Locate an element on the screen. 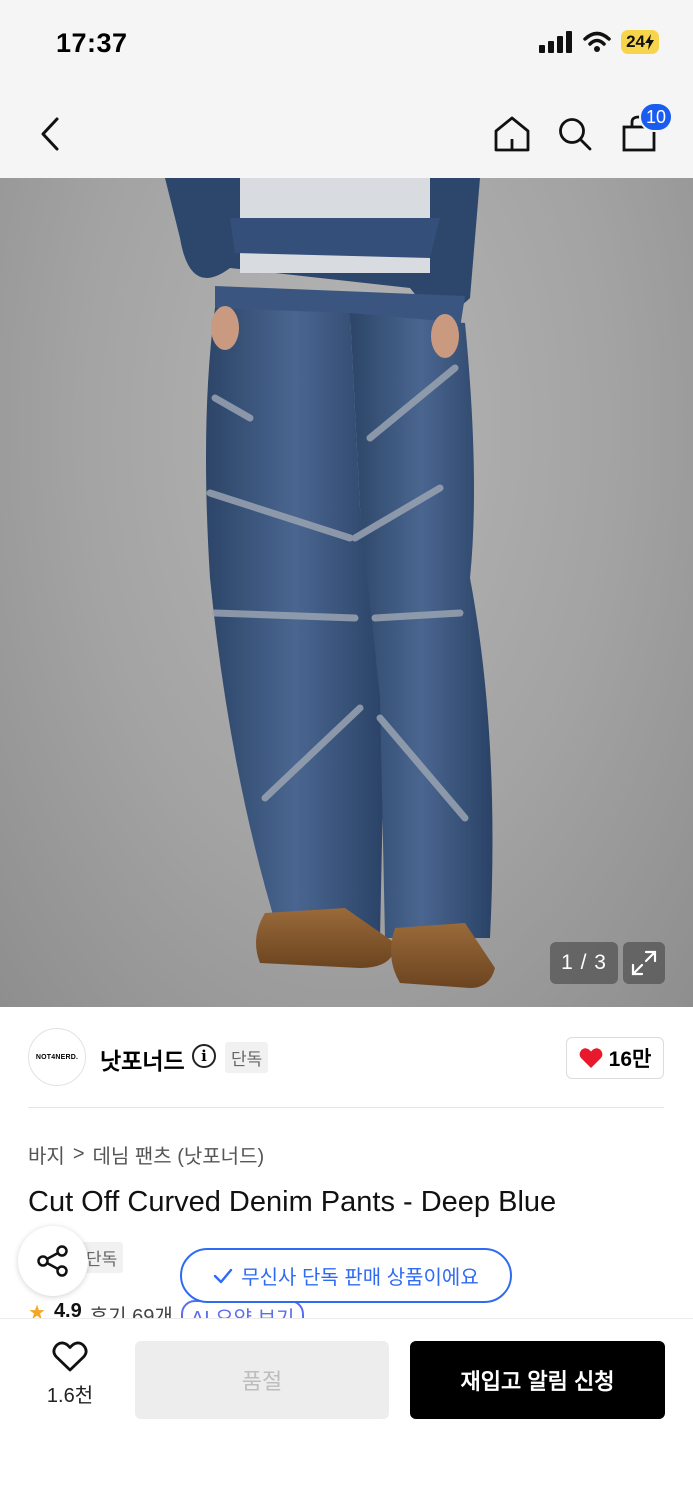 The width and height of the screenshot is (693, 1500). toast-message: 무신사 단독 판매 상품이에요 is located at coordinates (360, 1278).